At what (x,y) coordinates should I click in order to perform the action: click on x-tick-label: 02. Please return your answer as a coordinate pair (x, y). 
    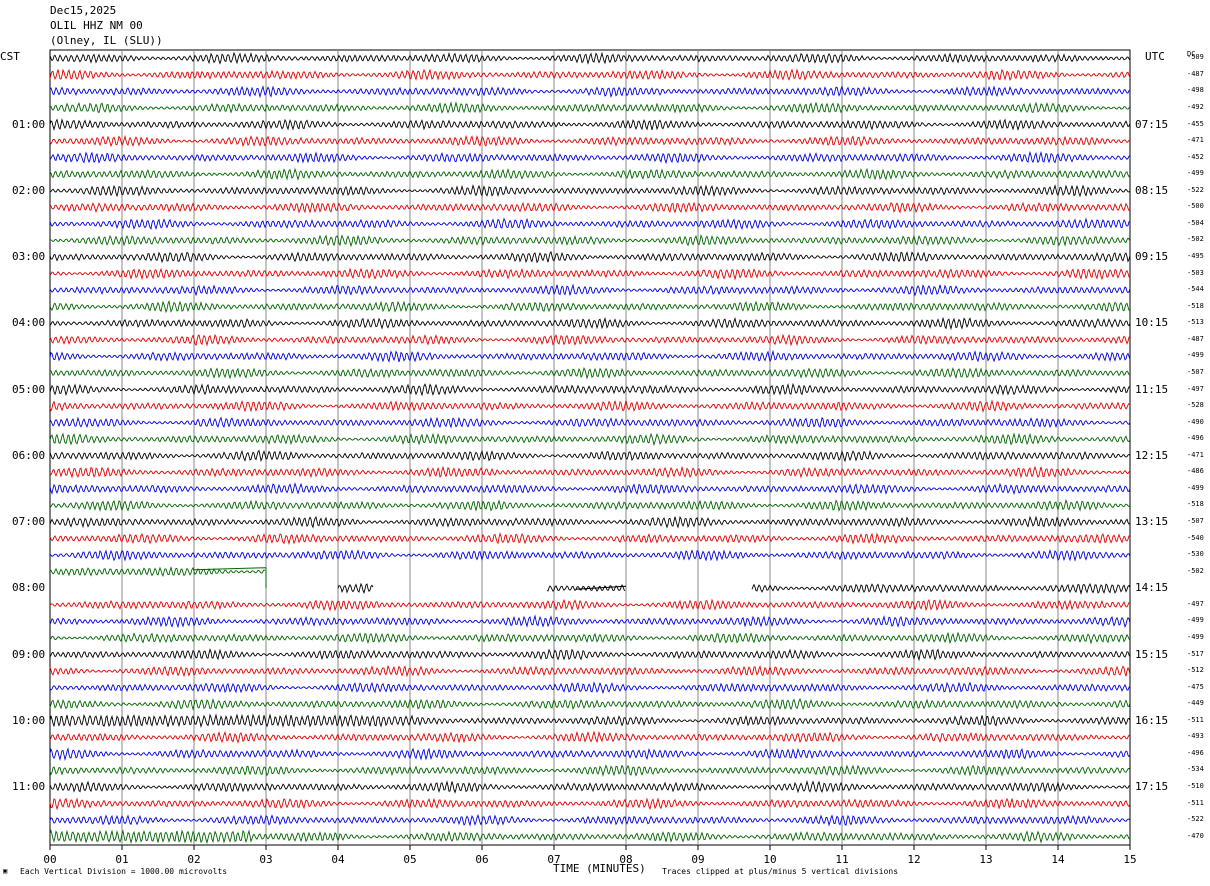
    Looking at the image, I should click on (194, 859).